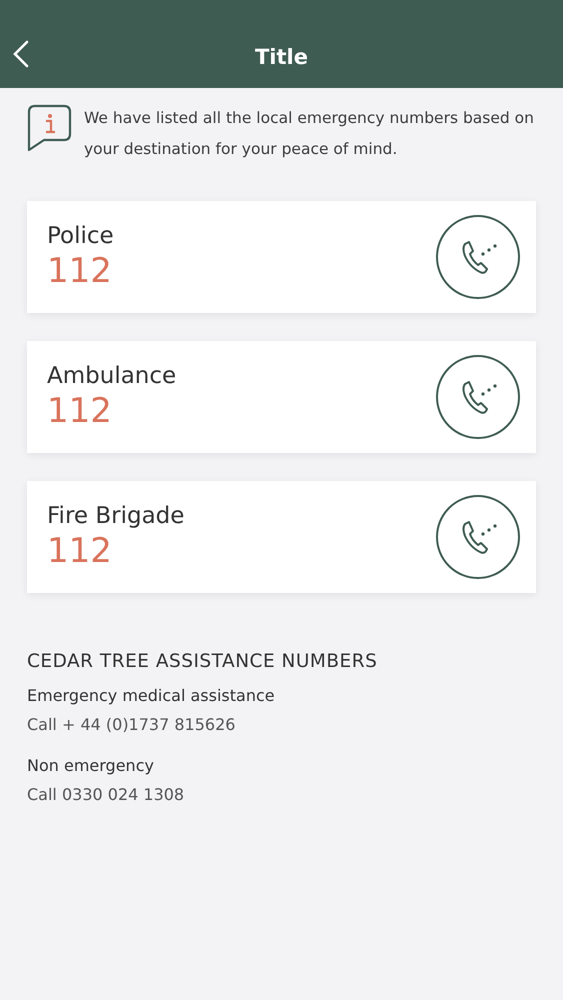 This screenshot has width=563, height=1000. Describe the element at coordinates (281, 537) in the screenshot. I see `service-card: Fire Brigade 112` at that location.